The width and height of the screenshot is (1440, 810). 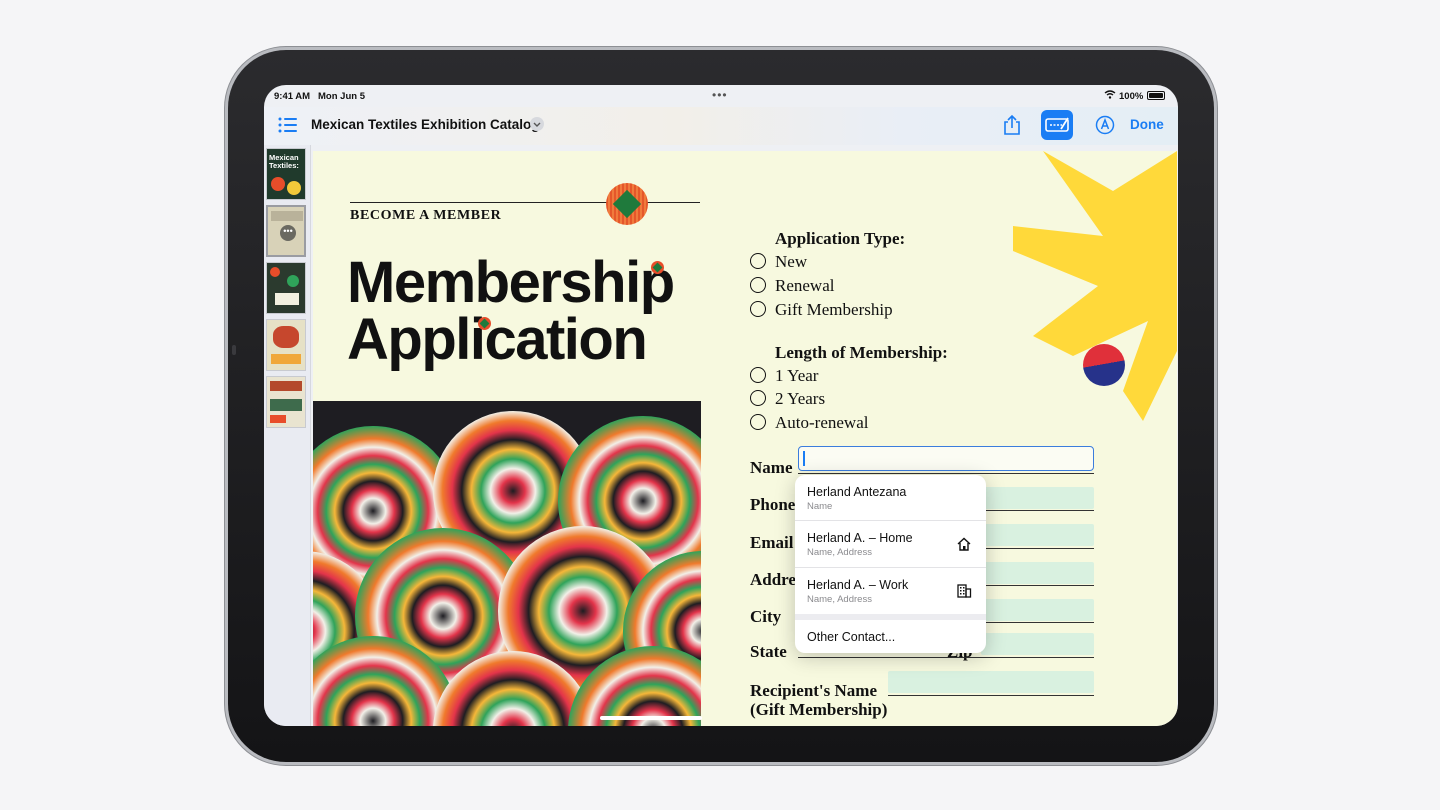 What do you see at coordinates (1131, 96) in the screenshot?
I see `battery-percent: 100%` at bounding box center [1131, 96].